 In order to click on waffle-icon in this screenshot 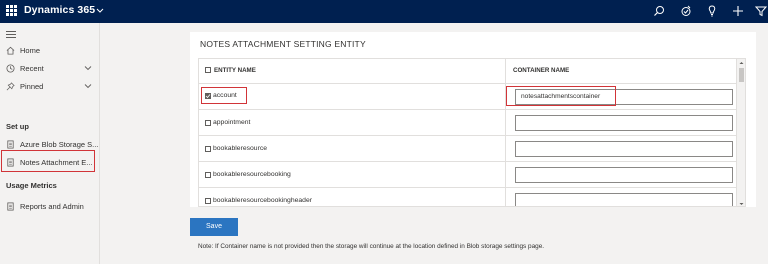, I will do `click(11, 10)`.